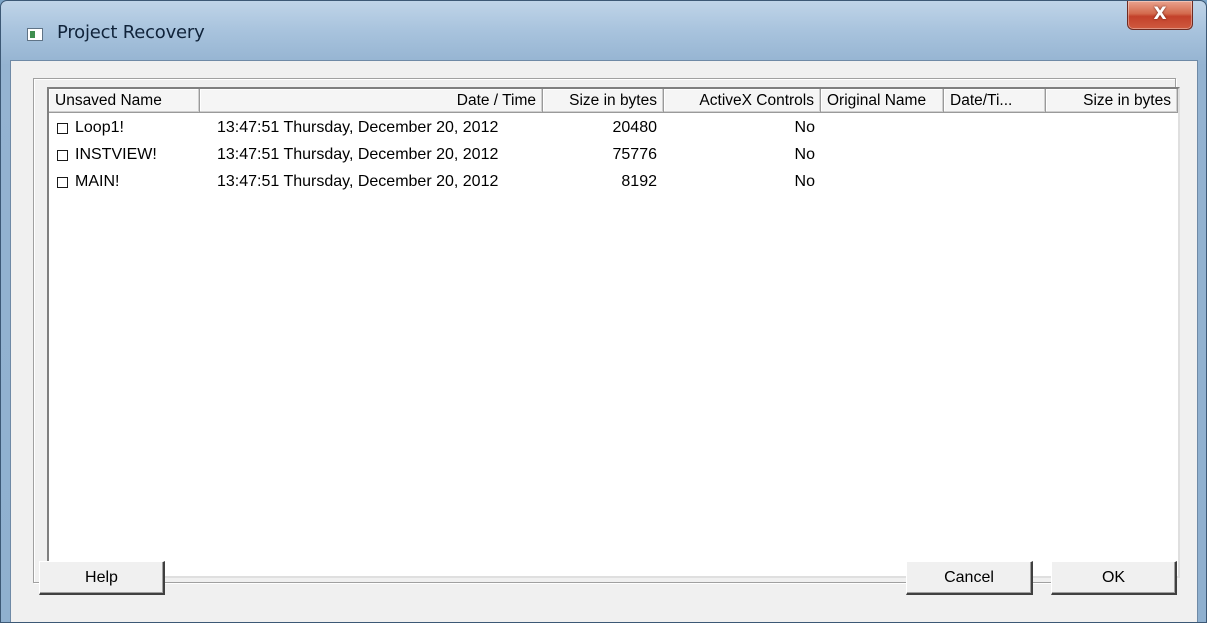  What do you see at coordinates (116, 154) in the screenshot?
I see `unsaved-name-cell: INSTVIEW!` at bounding box center [116, 154].